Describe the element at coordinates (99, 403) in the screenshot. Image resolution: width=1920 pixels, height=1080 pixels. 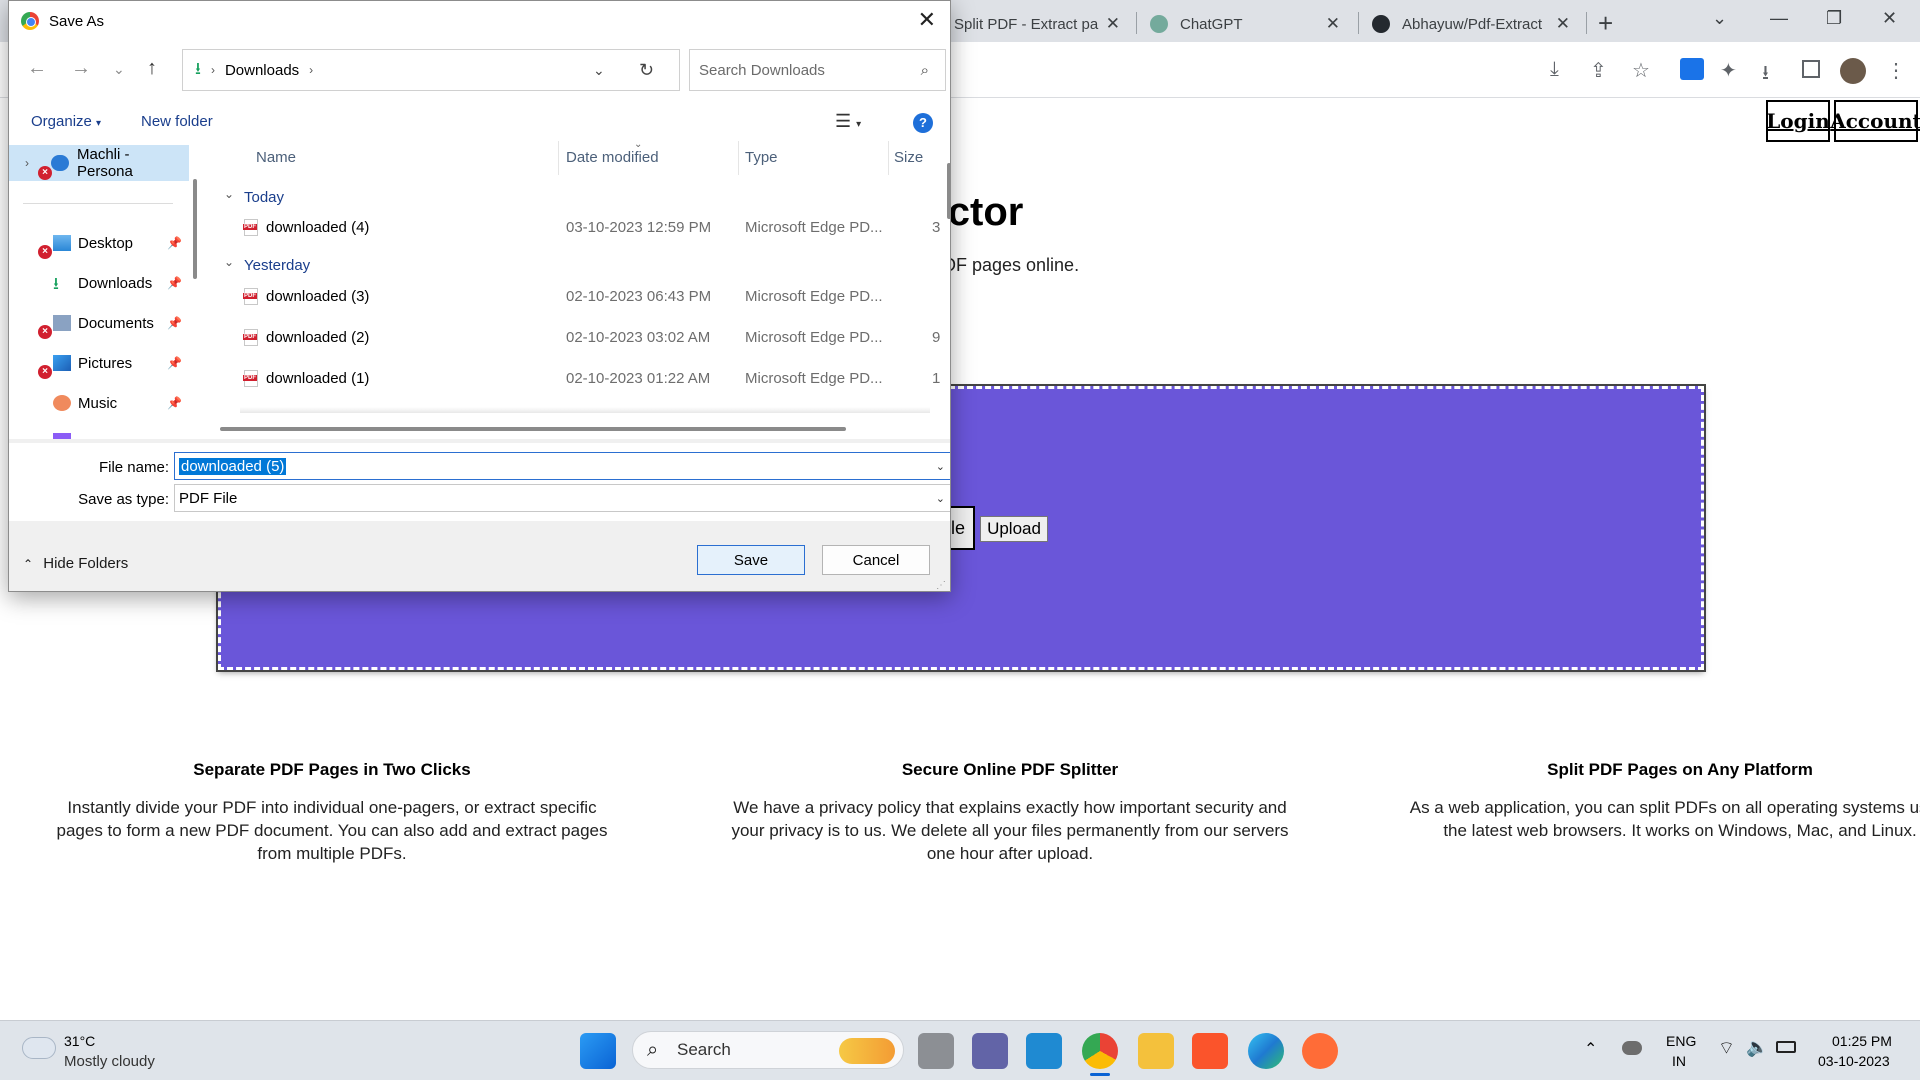
I see `nav-item-music: Music 📌` at that location.